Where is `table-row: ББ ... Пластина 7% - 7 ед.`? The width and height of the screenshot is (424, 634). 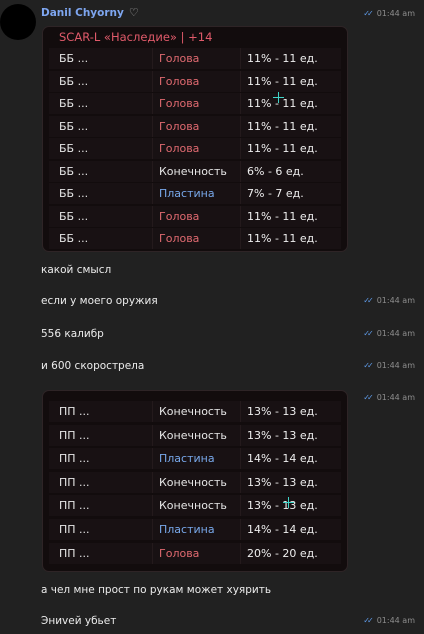 table-row: ББ ... Пластина 7% - 7 ед. is located at coordinates (195, 193).